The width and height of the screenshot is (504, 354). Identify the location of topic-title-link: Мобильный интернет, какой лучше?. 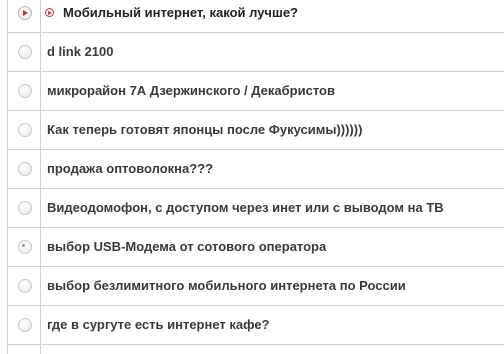
(180, 12).